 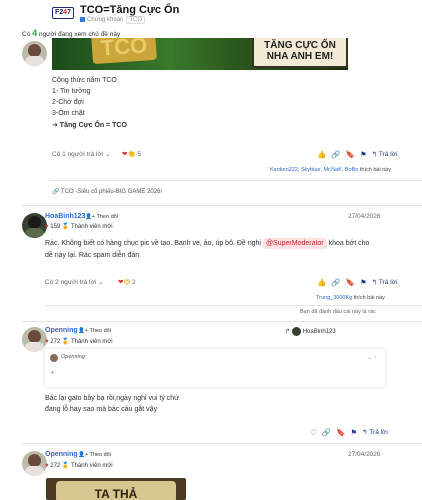 What do you see at coordinates (288, 332) in the screenshot?
I see `reply-arrow-icon: ↱` at bounding box center [288, 332].